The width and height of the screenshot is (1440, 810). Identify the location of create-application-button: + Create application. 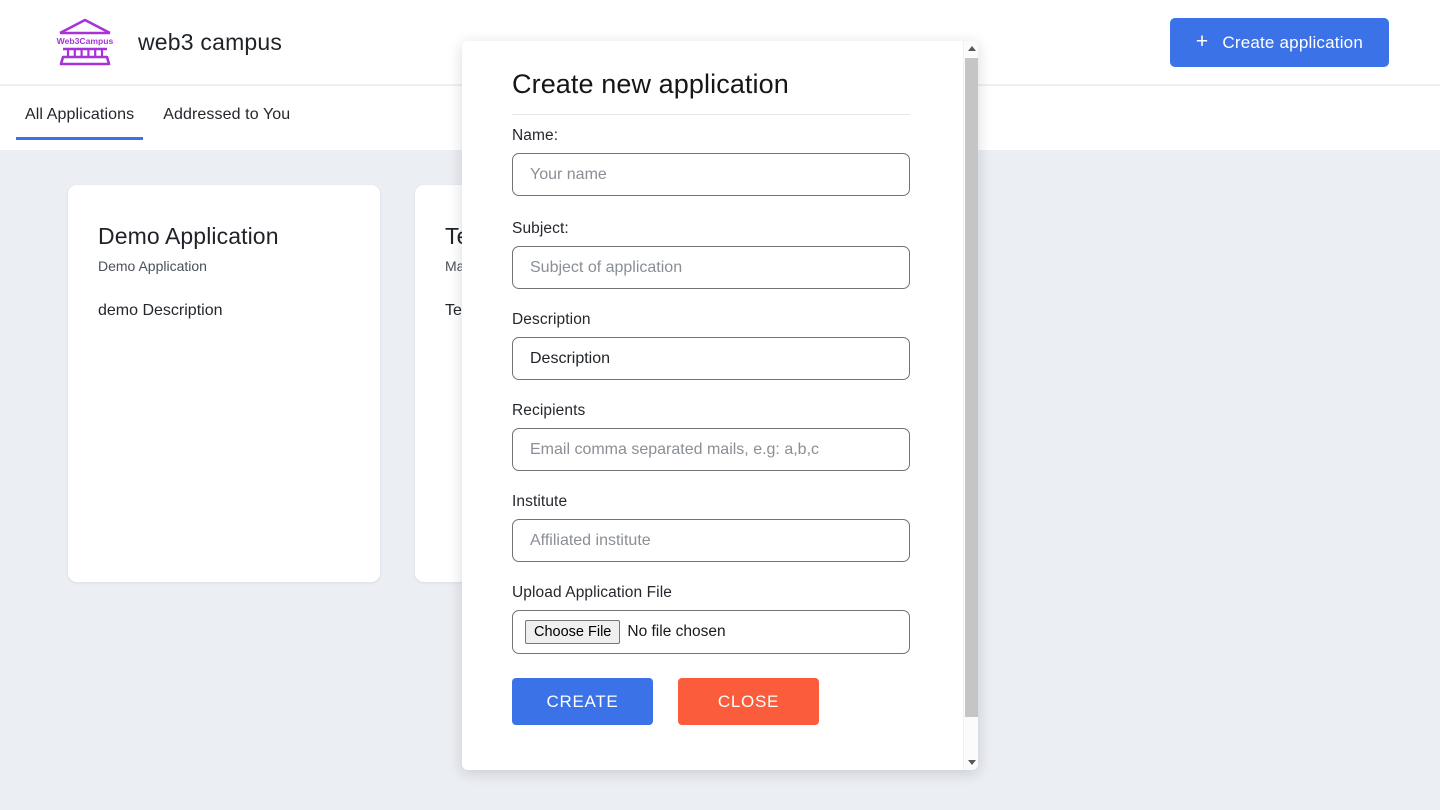
(1279, 42).